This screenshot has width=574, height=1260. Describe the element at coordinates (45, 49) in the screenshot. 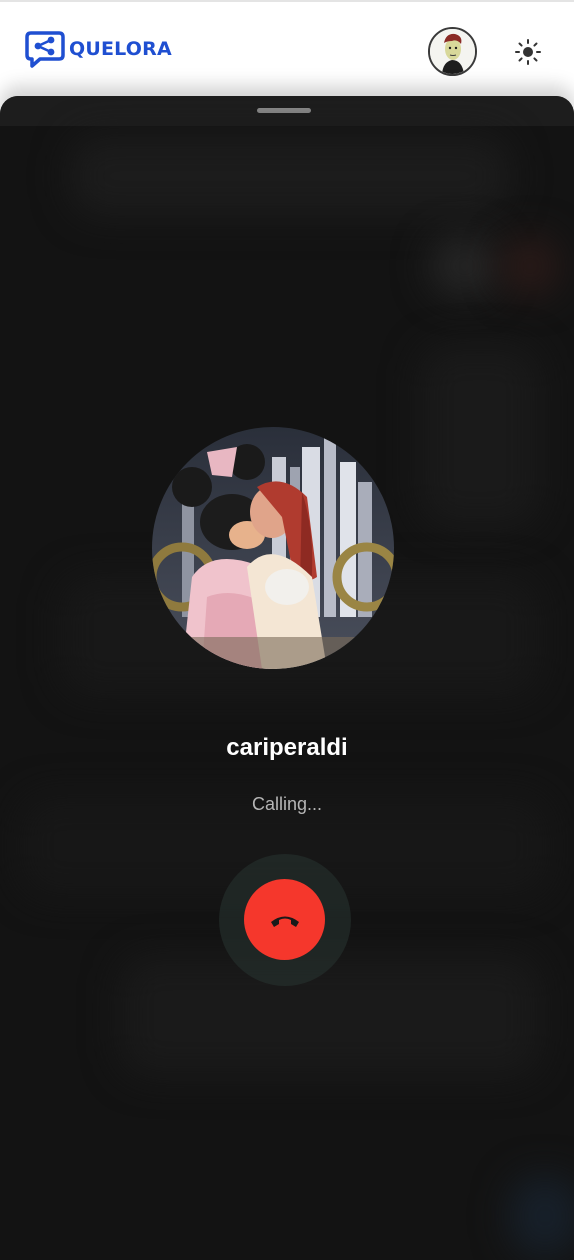

I see `share-chat-icon` at that location.